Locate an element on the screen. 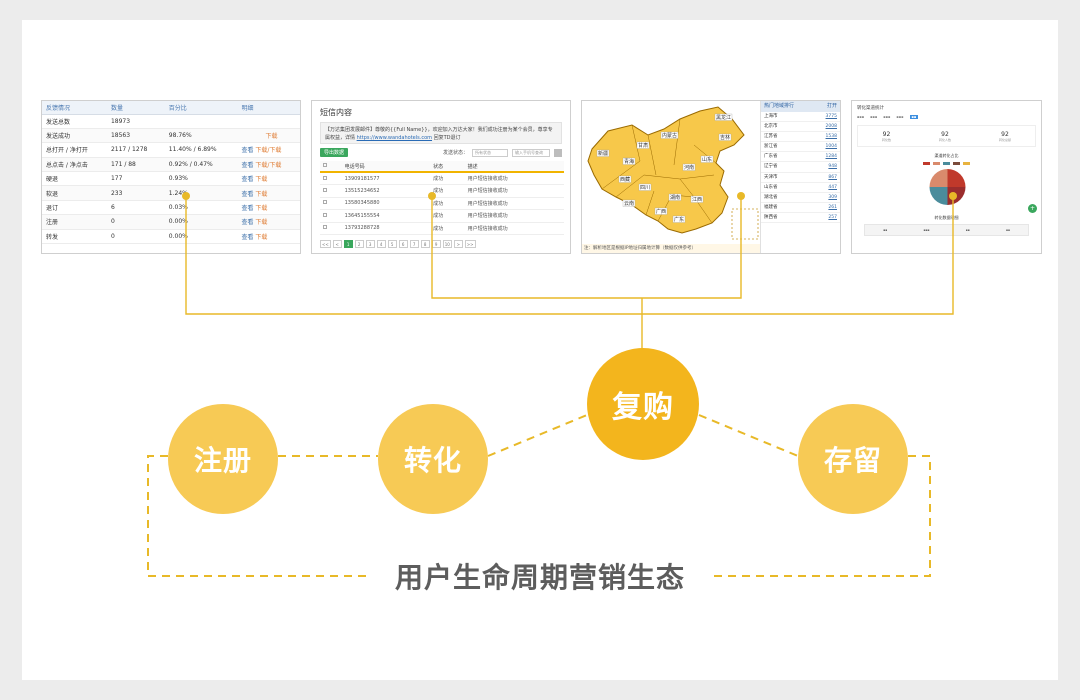 The height and width of the screenshot is (700, 1080). ecosystem-title: 用户生命周期营销生态 is located at coordinates (540, 576).